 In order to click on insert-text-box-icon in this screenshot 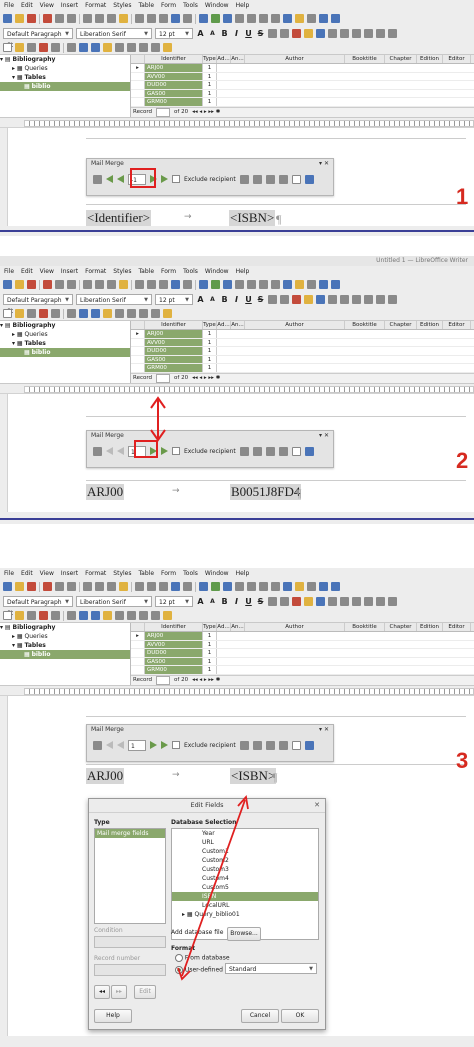, I will do `click(239, 586)`.